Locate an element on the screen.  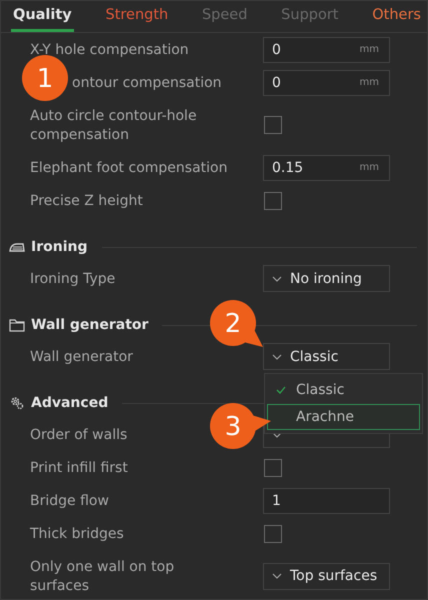
section-title: Wall generator is located at coordinates (89, 325).